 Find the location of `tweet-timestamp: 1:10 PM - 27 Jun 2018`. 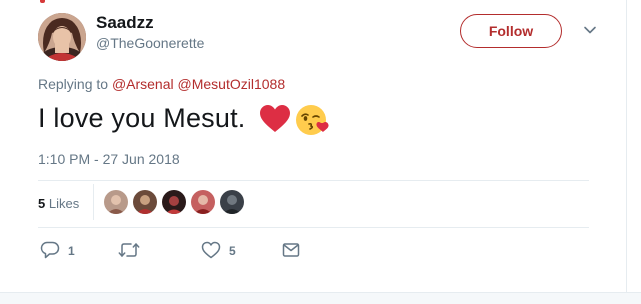

tweet-timestamp: 1:10 PM - 27 Jun 2018 is located at coordinates (109, 159).